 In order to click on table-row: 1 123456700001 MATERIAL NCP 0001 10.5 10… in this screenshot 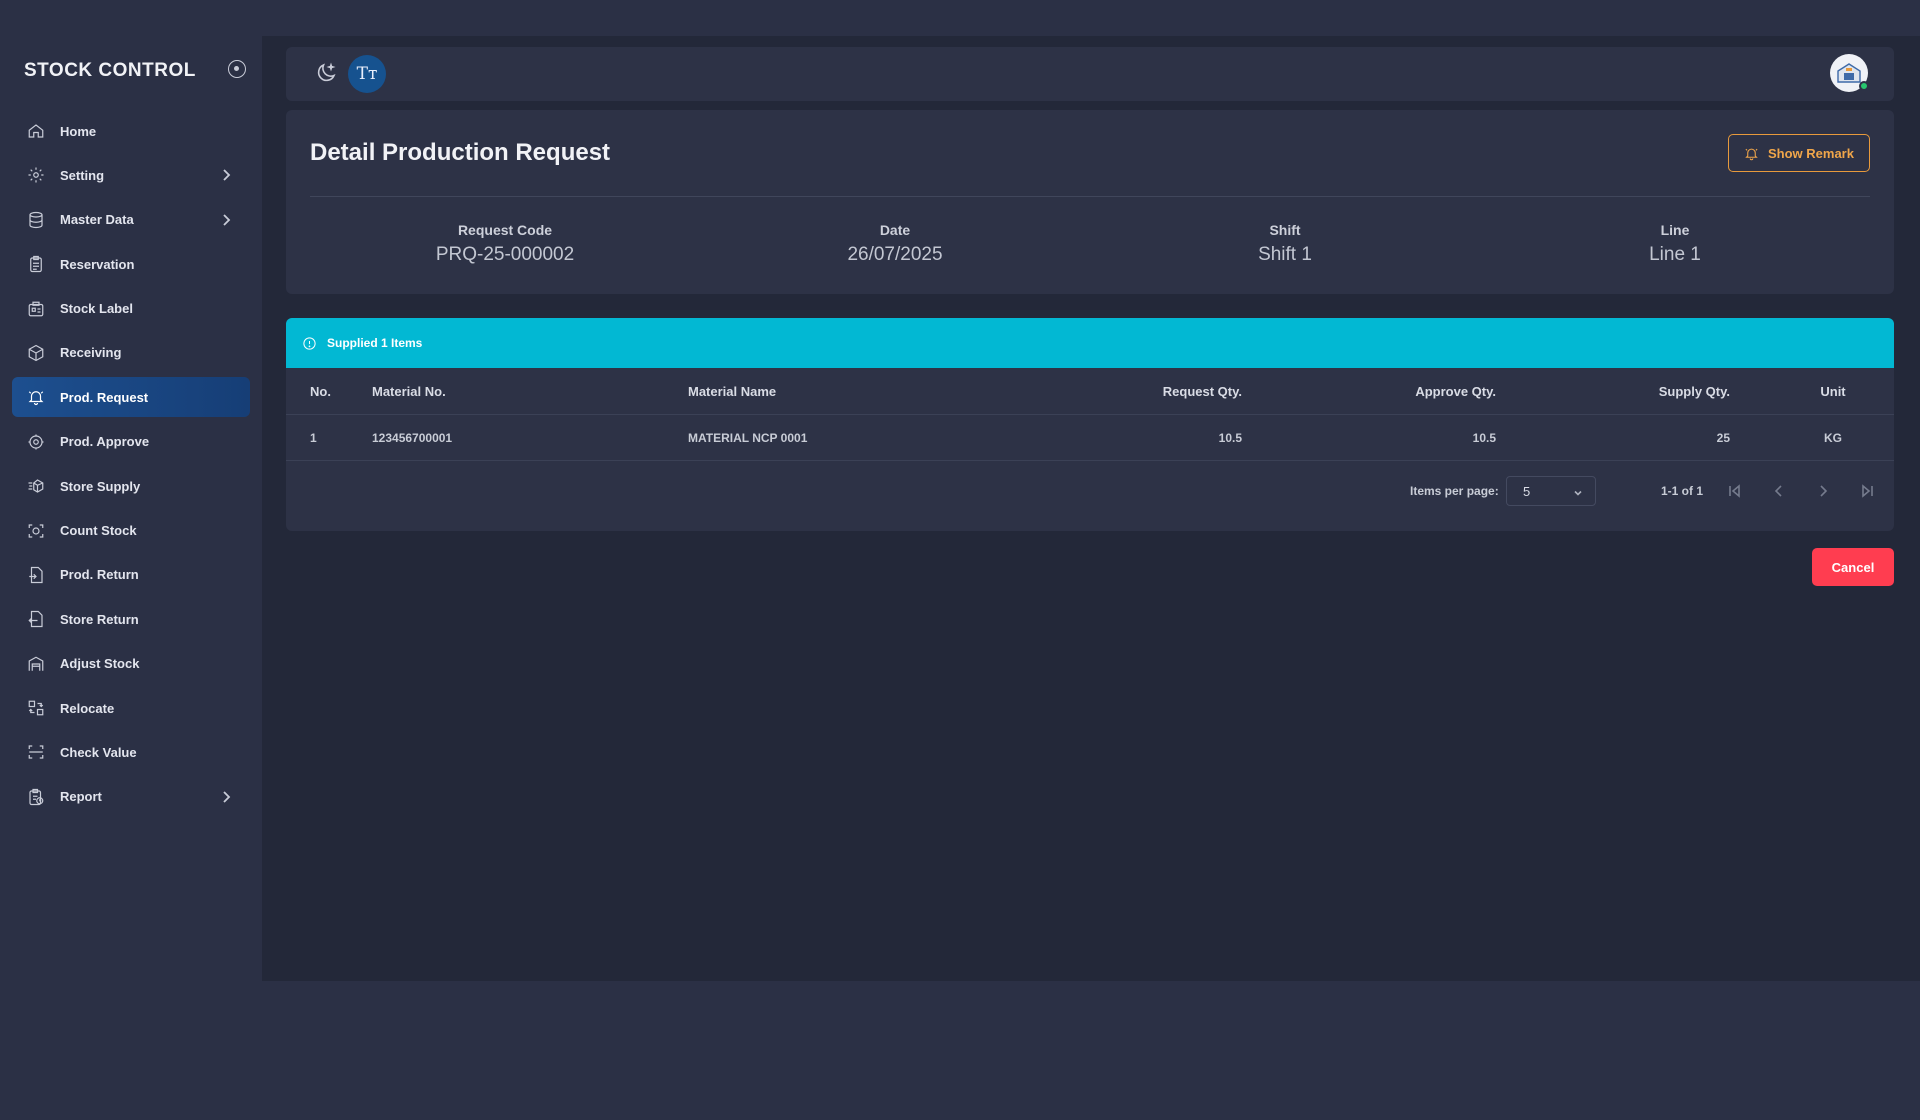, I will do `click(1090, 438)`.